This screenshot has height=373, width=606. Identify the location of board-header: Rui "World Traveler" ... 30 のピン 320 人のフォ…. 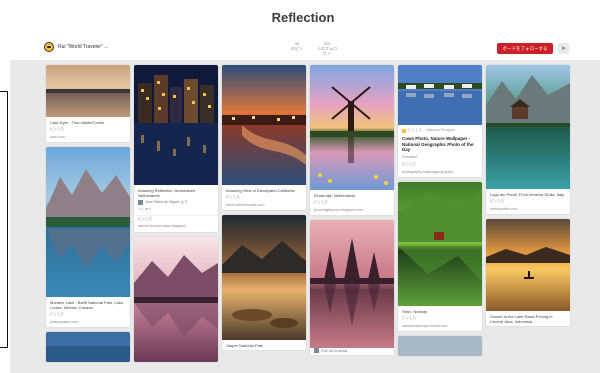
(305, 49).